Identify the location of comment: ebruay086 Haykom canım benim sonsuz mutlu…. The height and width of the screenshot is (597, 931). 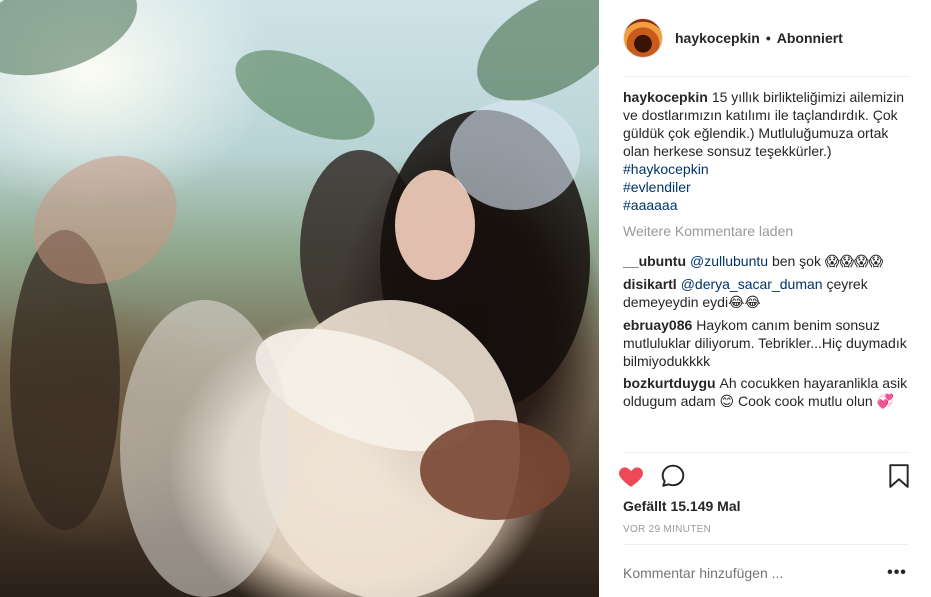
(766, 343).